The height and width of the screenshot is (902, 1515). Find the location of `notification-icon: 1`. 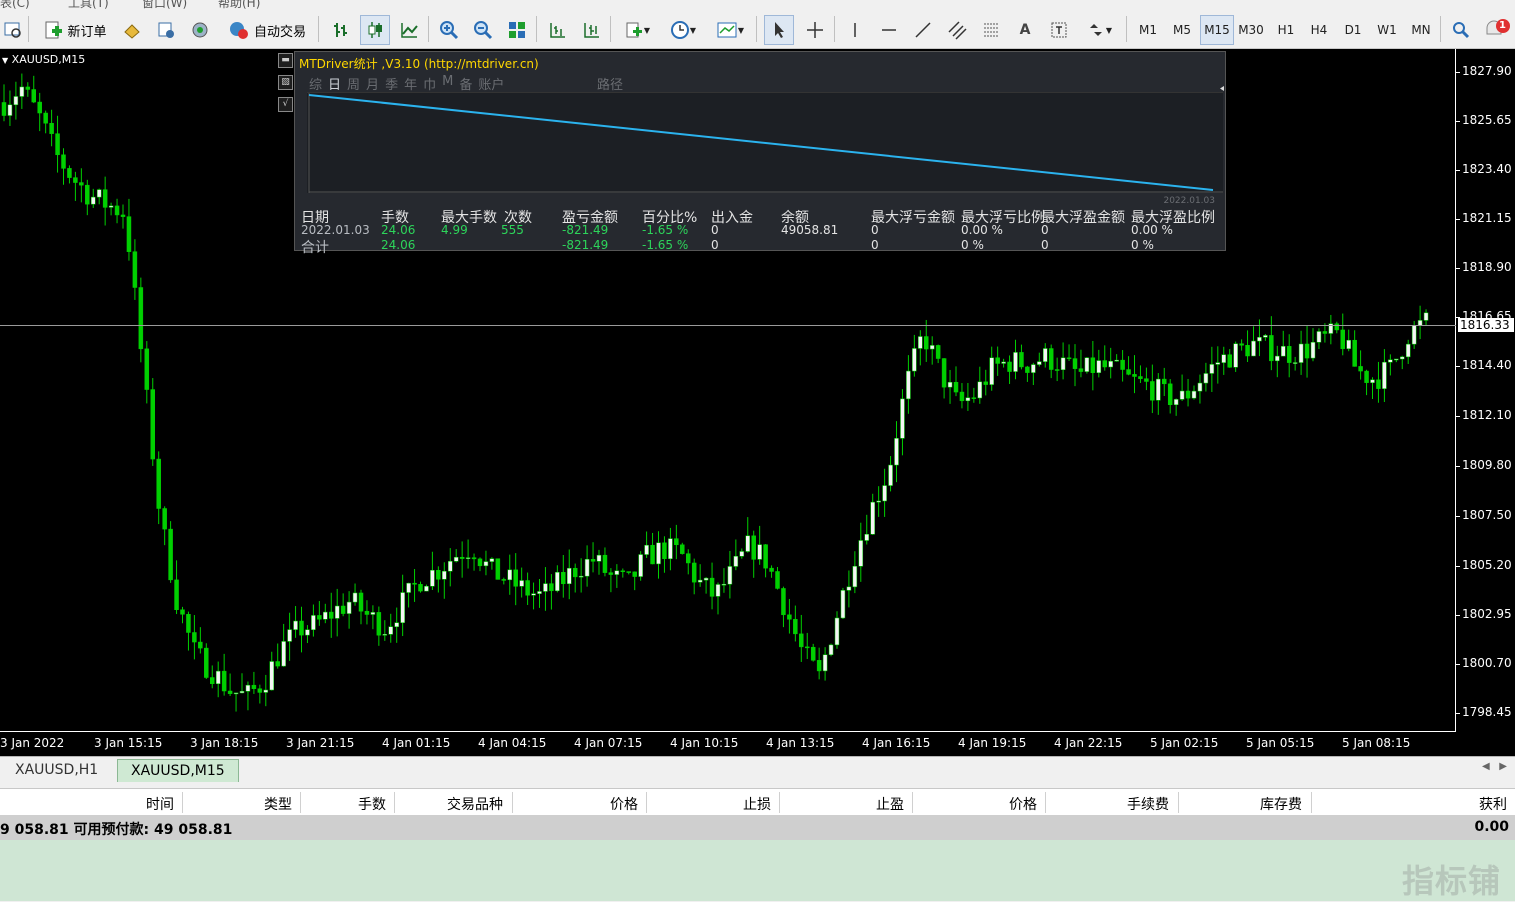

notification-icon: 1 is located at coordinates (1497, 30).